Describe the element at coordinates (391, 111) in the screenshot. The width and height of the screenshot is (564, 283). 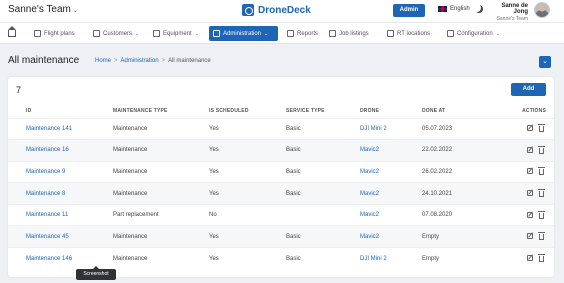
I see `column-header-drone: DRONE` at that location.